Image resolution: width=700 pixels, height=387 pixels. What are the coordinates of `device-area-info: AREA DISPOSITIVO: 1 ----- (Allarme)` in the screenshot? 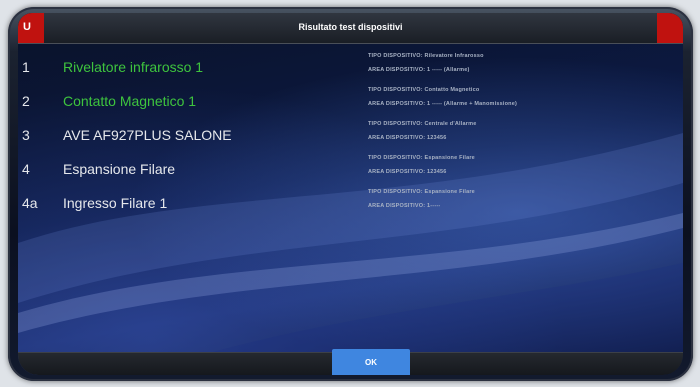 It's located at (419, 70).